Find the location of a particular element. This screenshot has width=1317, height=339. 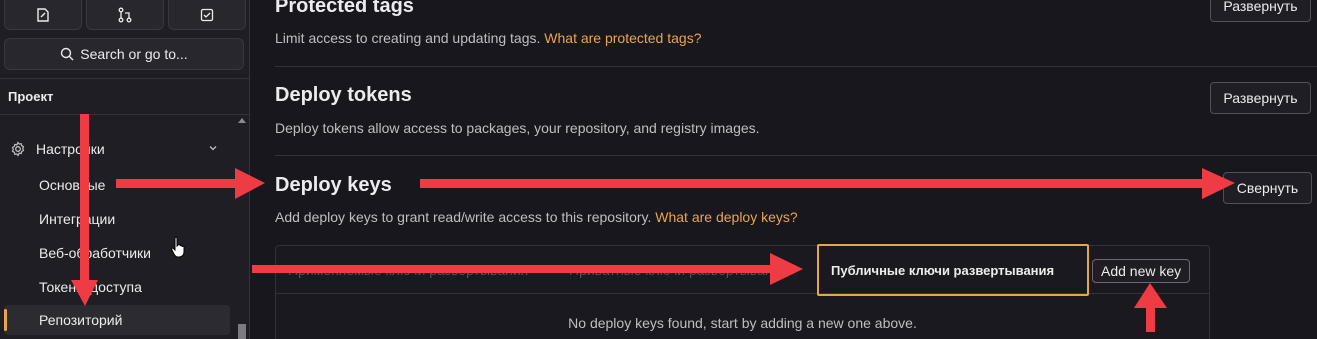

todo-check-icon is located at coordinates (207, 14).